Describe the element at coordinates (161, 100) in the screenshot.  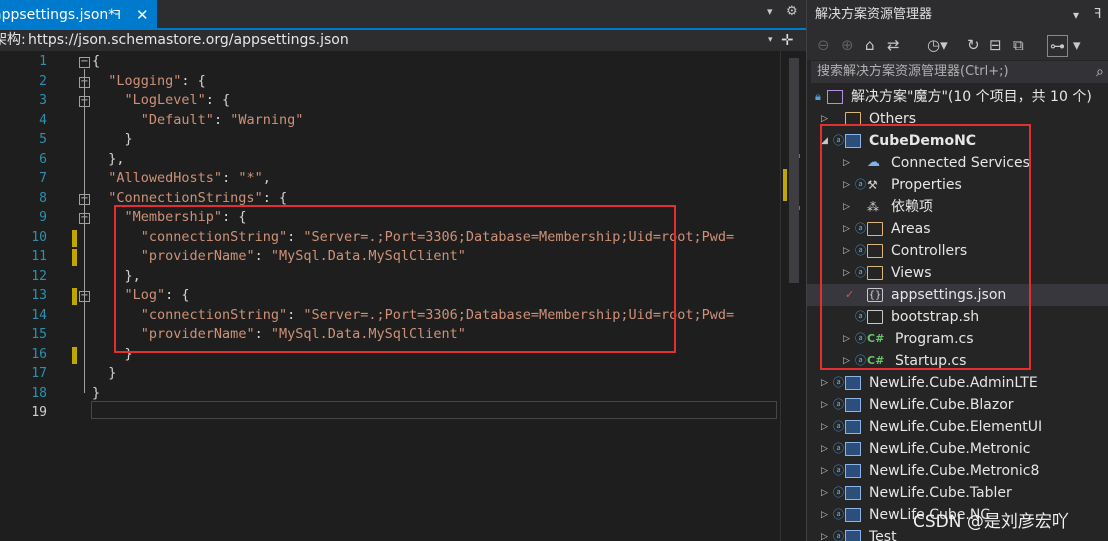
I see `code-line: "LogLevel": {` at that location.